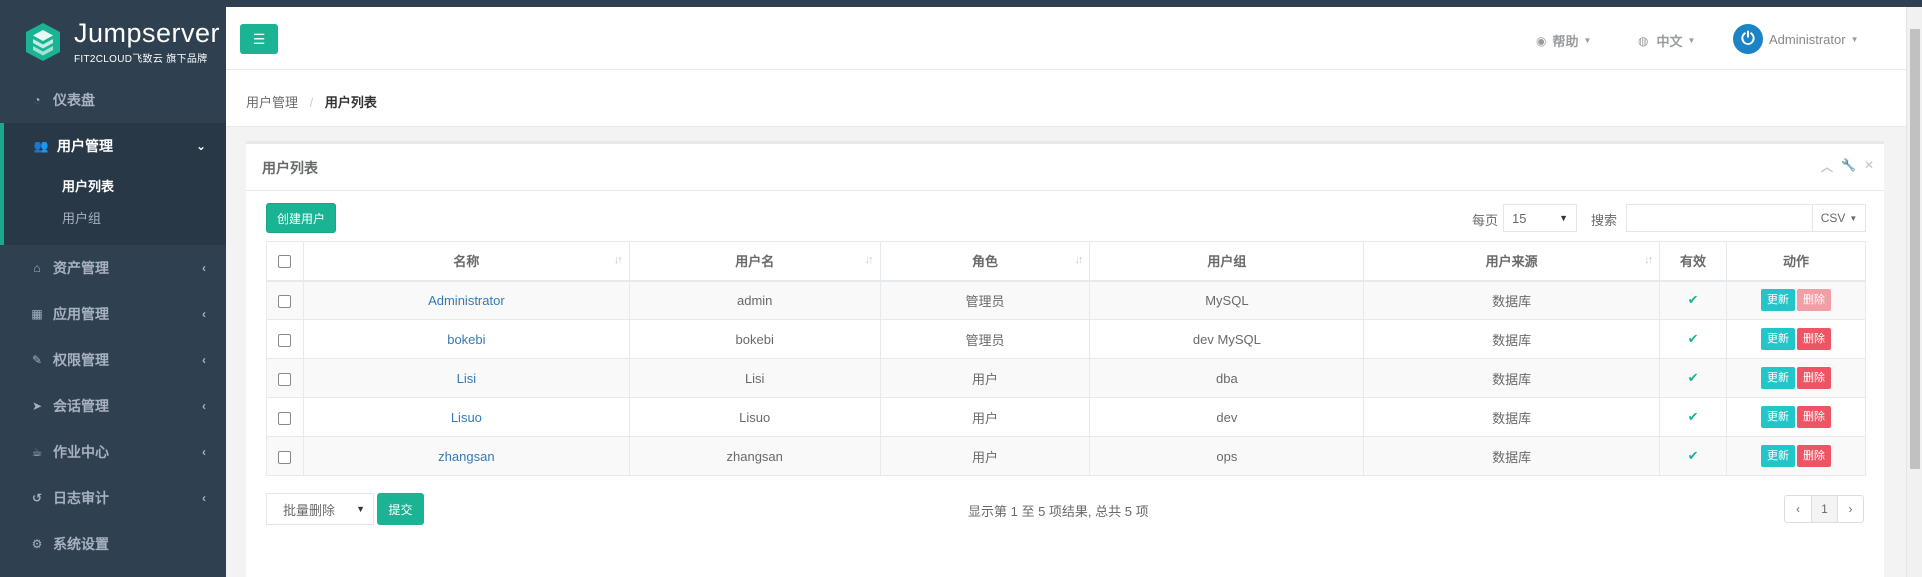  Describe the element at coordinates (204, 498) in the screenshot. I see `chevron-left-icon: ‹` at that location.